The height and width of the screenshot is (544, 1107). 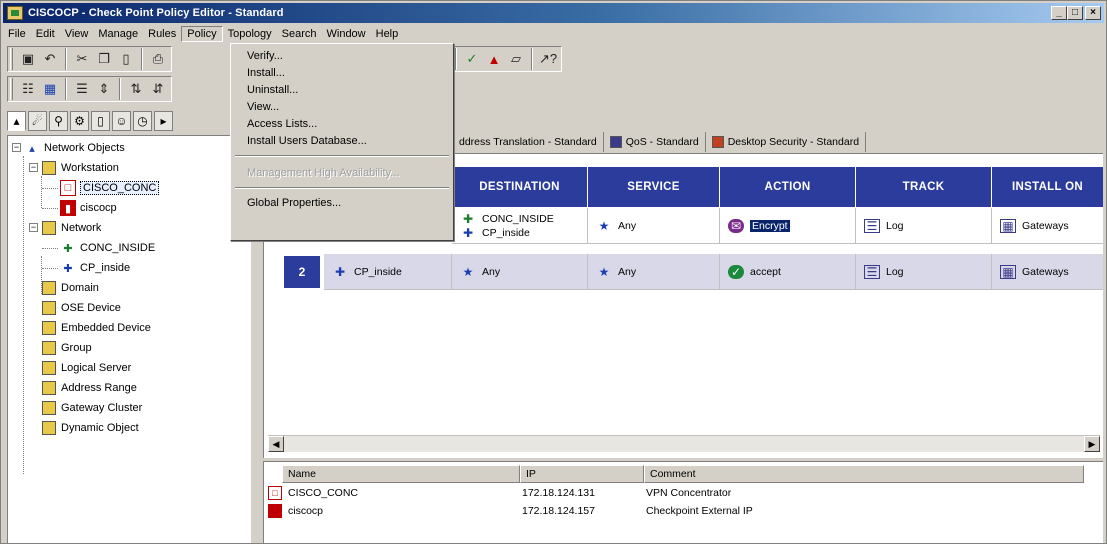 I want to click on column-header-service: SERVICE, so click(x=654, y=187).